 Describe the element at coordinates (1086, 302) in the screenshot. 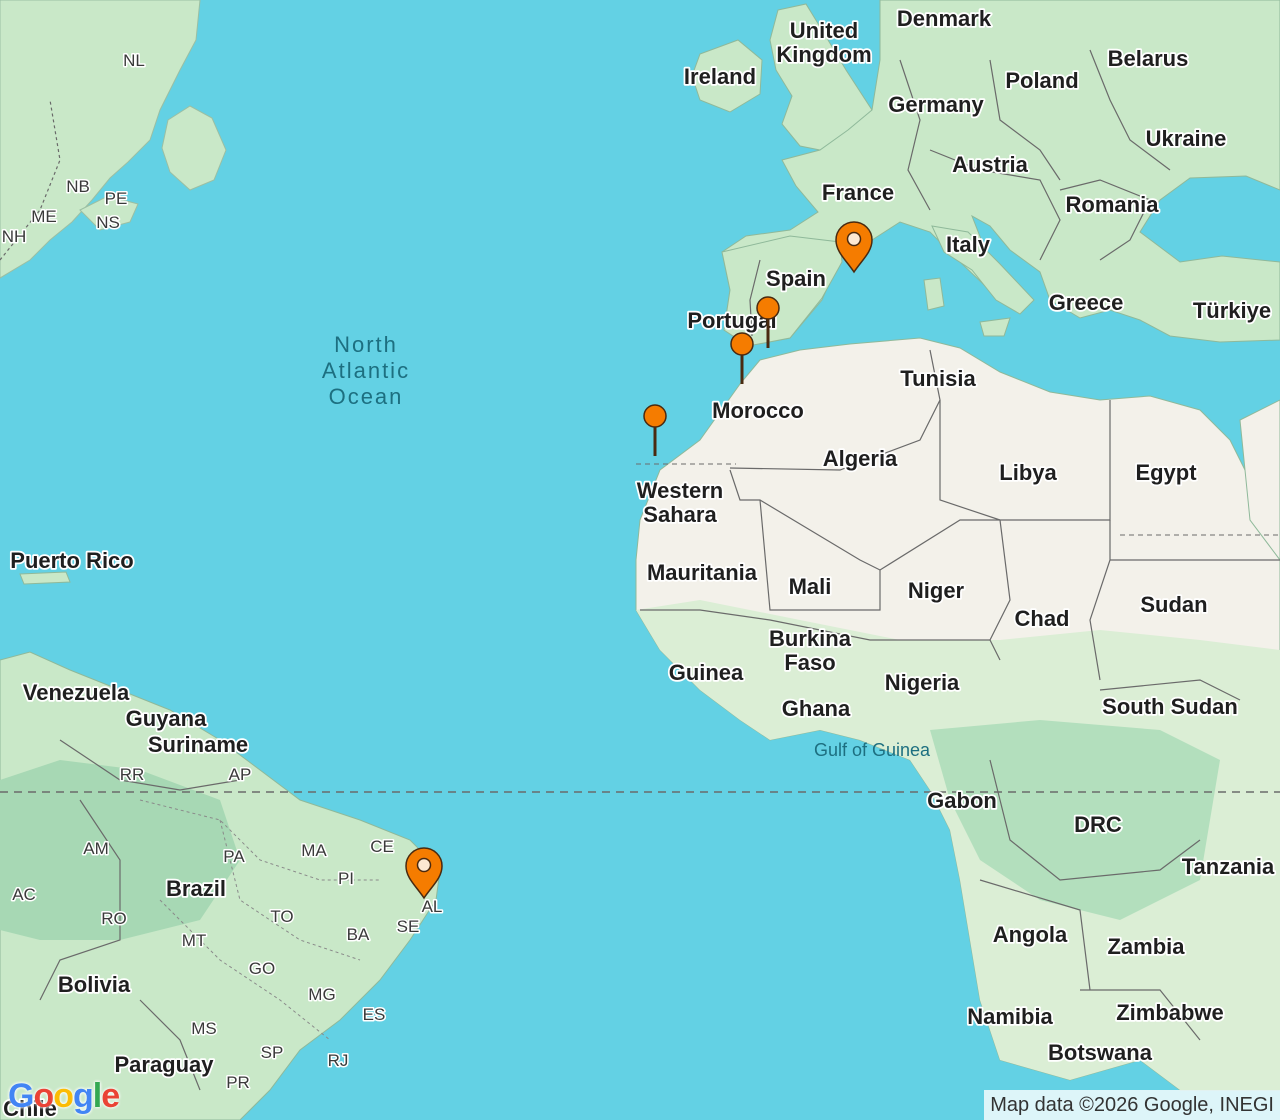

I see `country-label-greece: Greece` at that location.